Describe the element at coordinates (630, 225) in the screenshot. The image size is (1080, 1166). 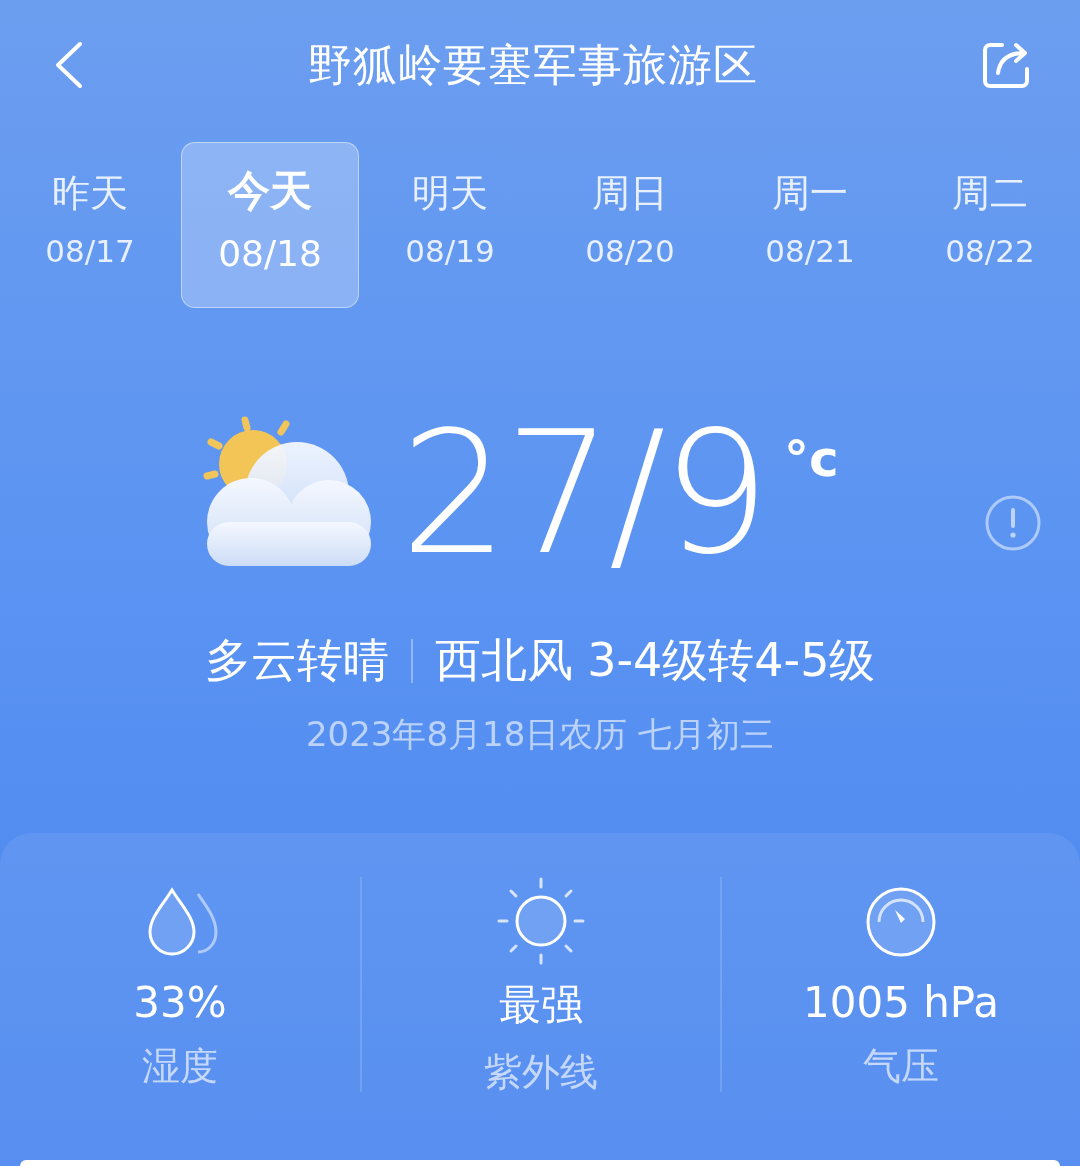
I see `day-tab: 周日 08/20` at that location.